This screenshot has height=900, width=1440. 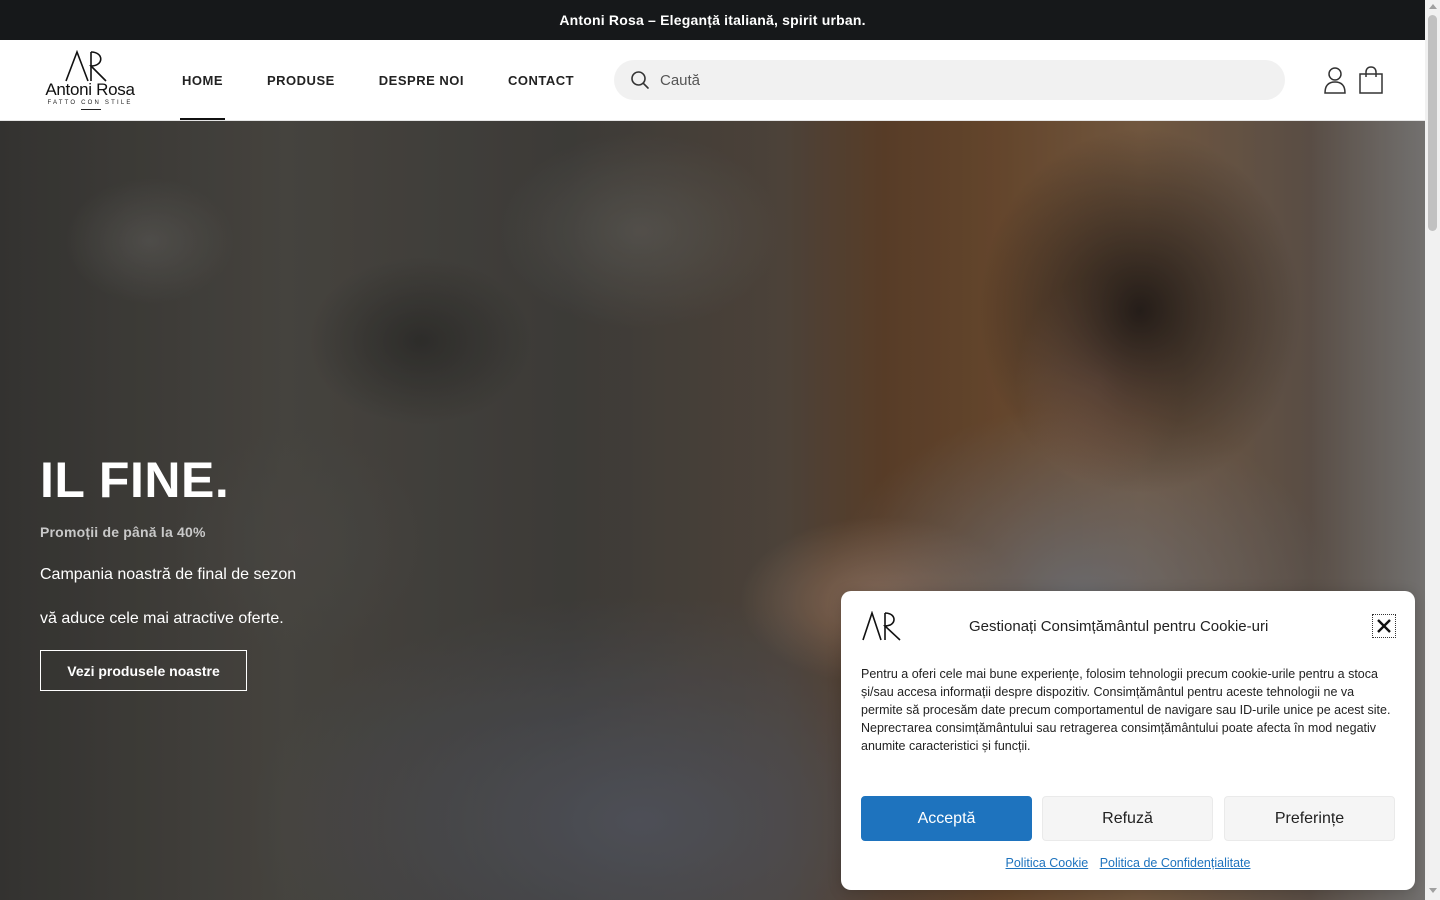 I want to click on accept-button: Acceptă, so click(x=946, y=818).